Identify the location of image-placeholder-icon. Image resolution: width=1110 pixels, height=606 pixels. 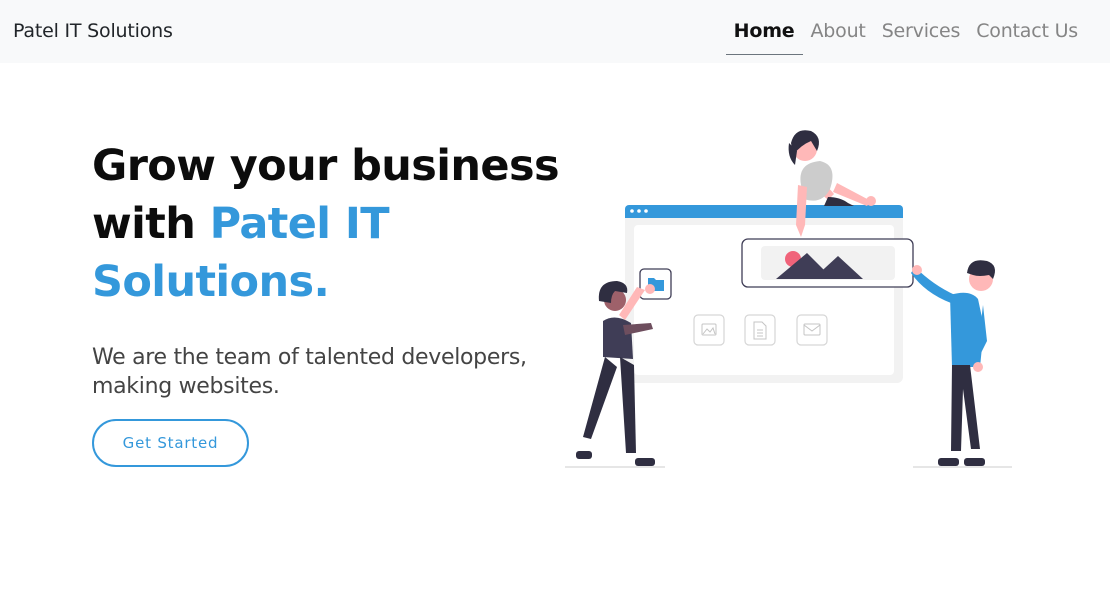
(709, 330).